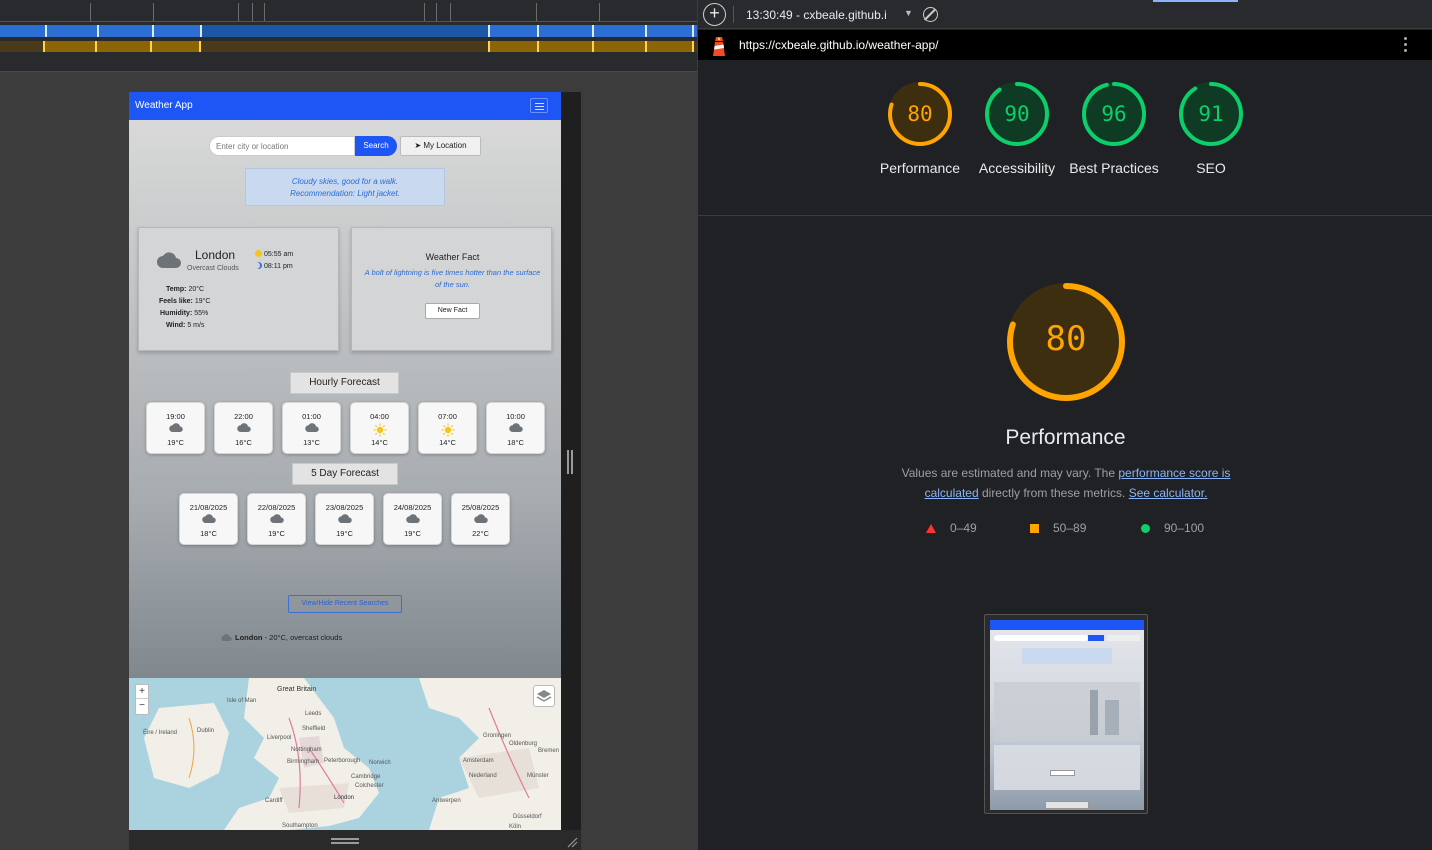  I want to click on sunrise: 05:55 am, so click(274, 254).